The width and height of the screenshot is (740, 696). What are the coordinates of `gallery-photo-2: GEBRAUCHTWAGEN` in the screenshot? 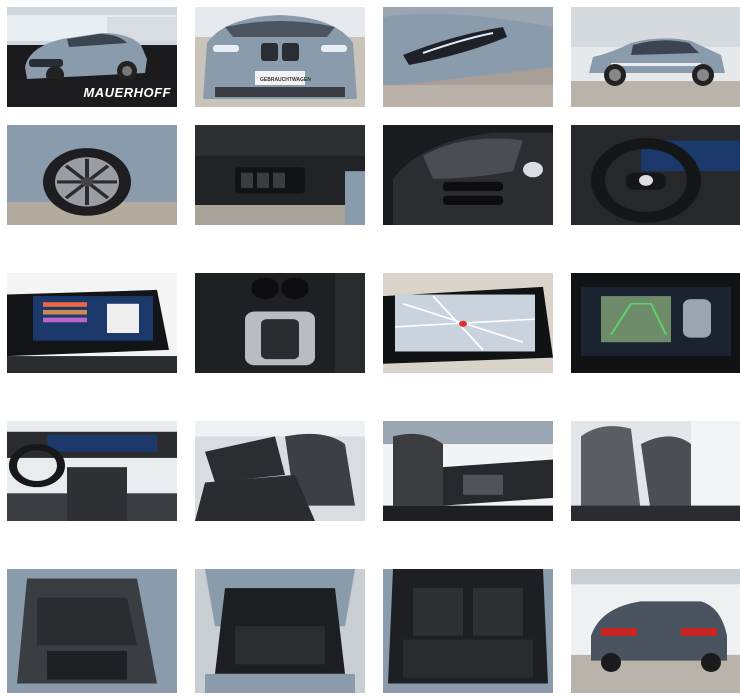 It's located at (280, 57).